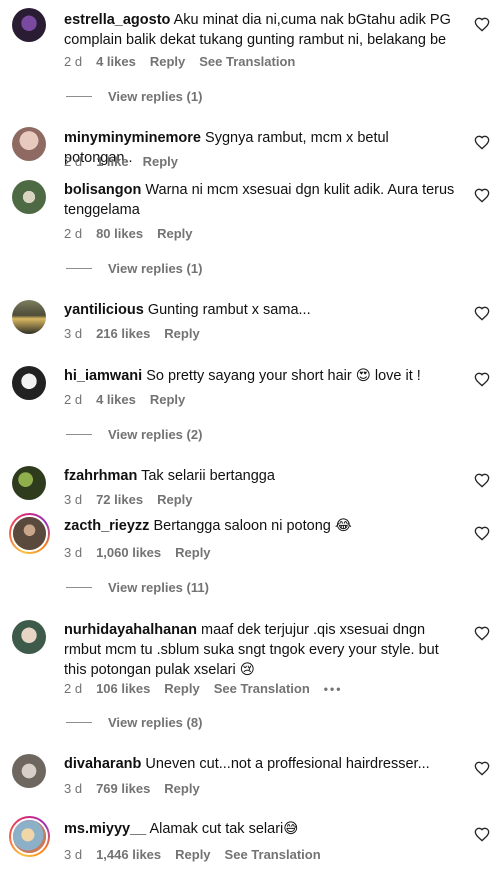  I want to click on comment-meta: 2 d 80 likes Reply, so click(135, 233).